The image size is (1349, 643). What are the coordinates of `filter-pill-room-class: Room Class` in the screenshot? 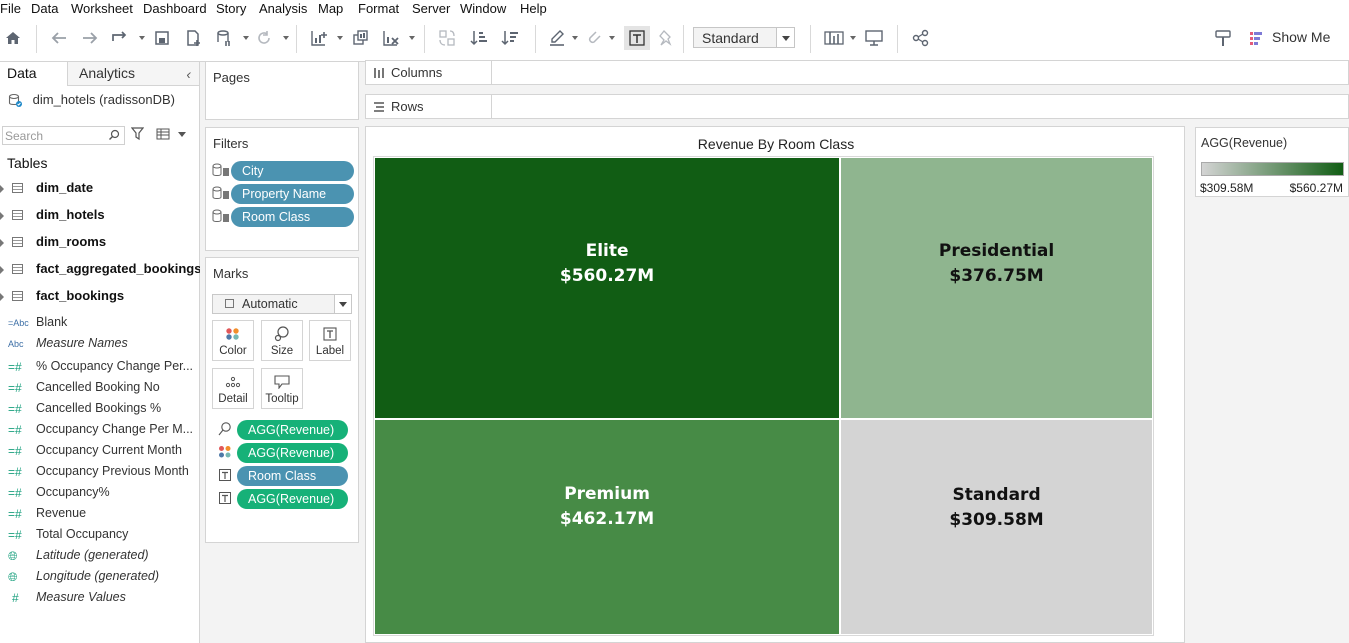 It's located at (292, 217).